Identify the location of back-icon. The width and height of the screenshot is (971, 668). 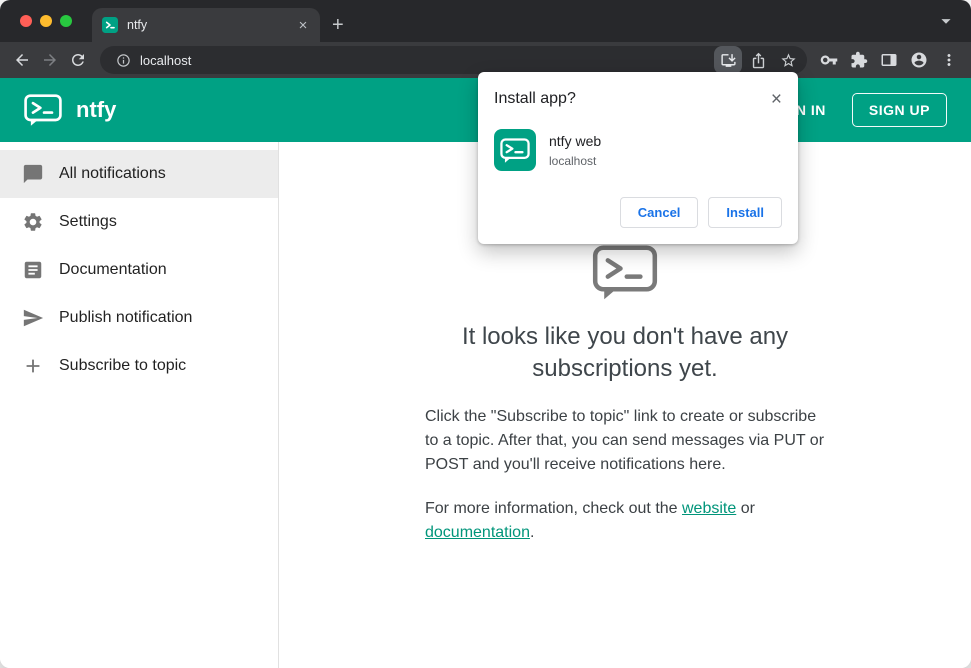
(22, 60).